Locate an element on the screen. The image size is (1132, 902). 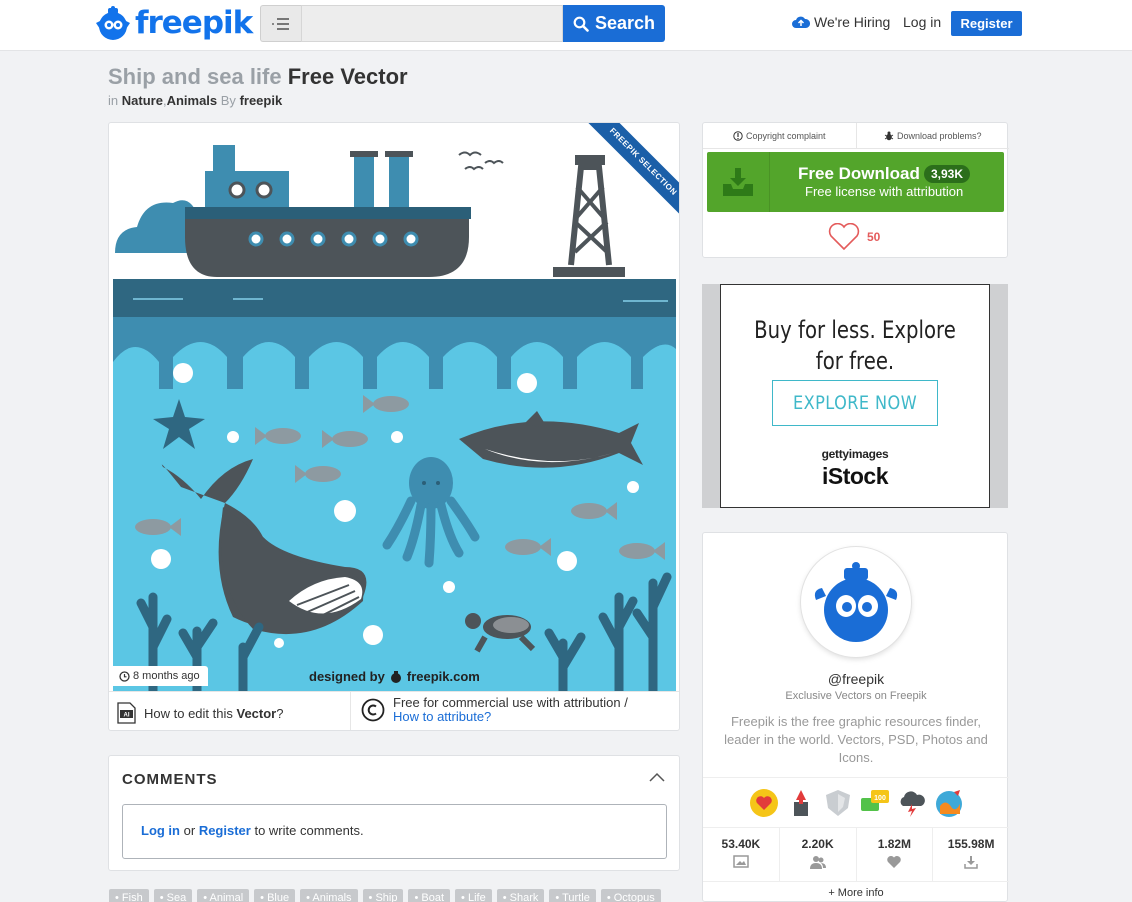
ad-headline-line-1: Buy for less. Explore is located at coordinates (855, 330).